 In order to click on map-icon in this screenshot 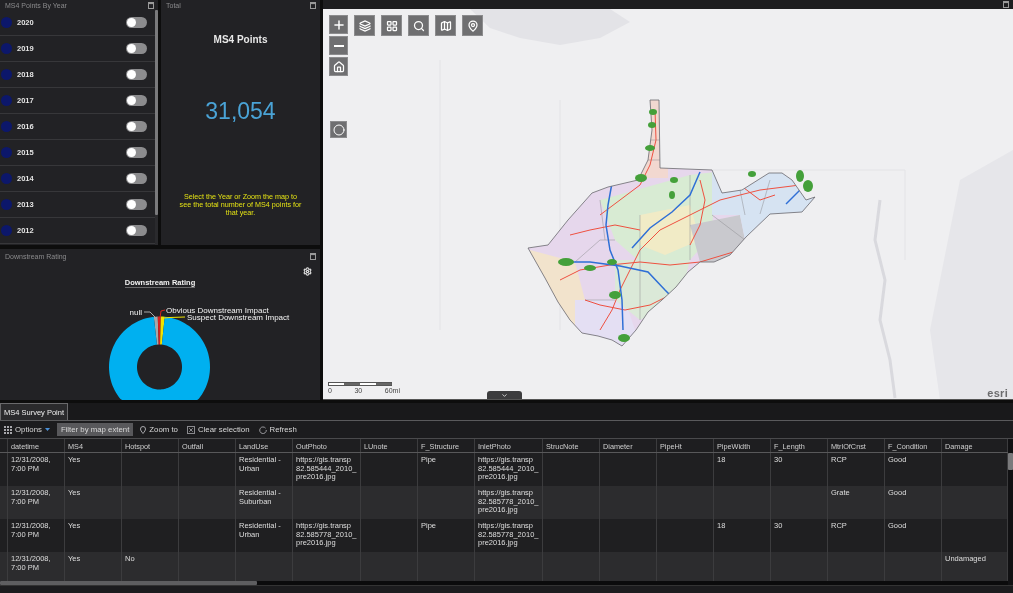, I will do `click(445, 25)`.